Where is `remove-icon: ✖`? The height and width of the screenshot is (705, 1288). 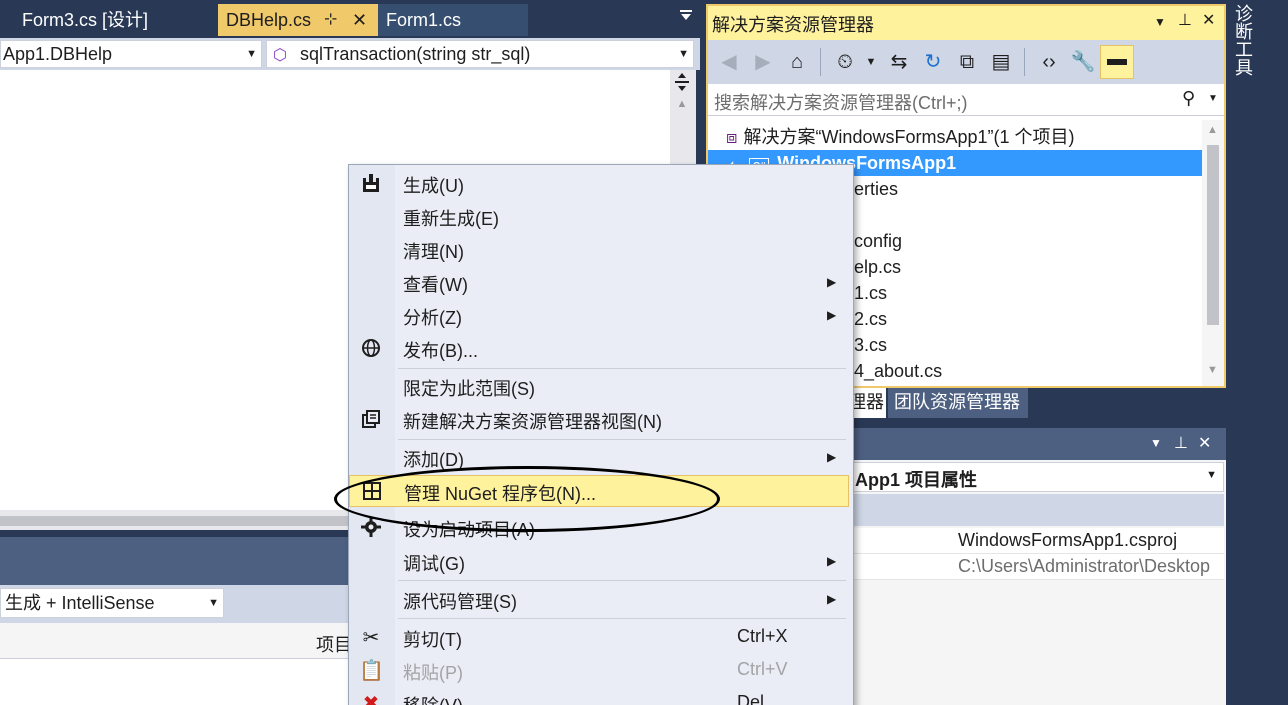 remove-icon: ✖ is located at coordinates (371, 699).